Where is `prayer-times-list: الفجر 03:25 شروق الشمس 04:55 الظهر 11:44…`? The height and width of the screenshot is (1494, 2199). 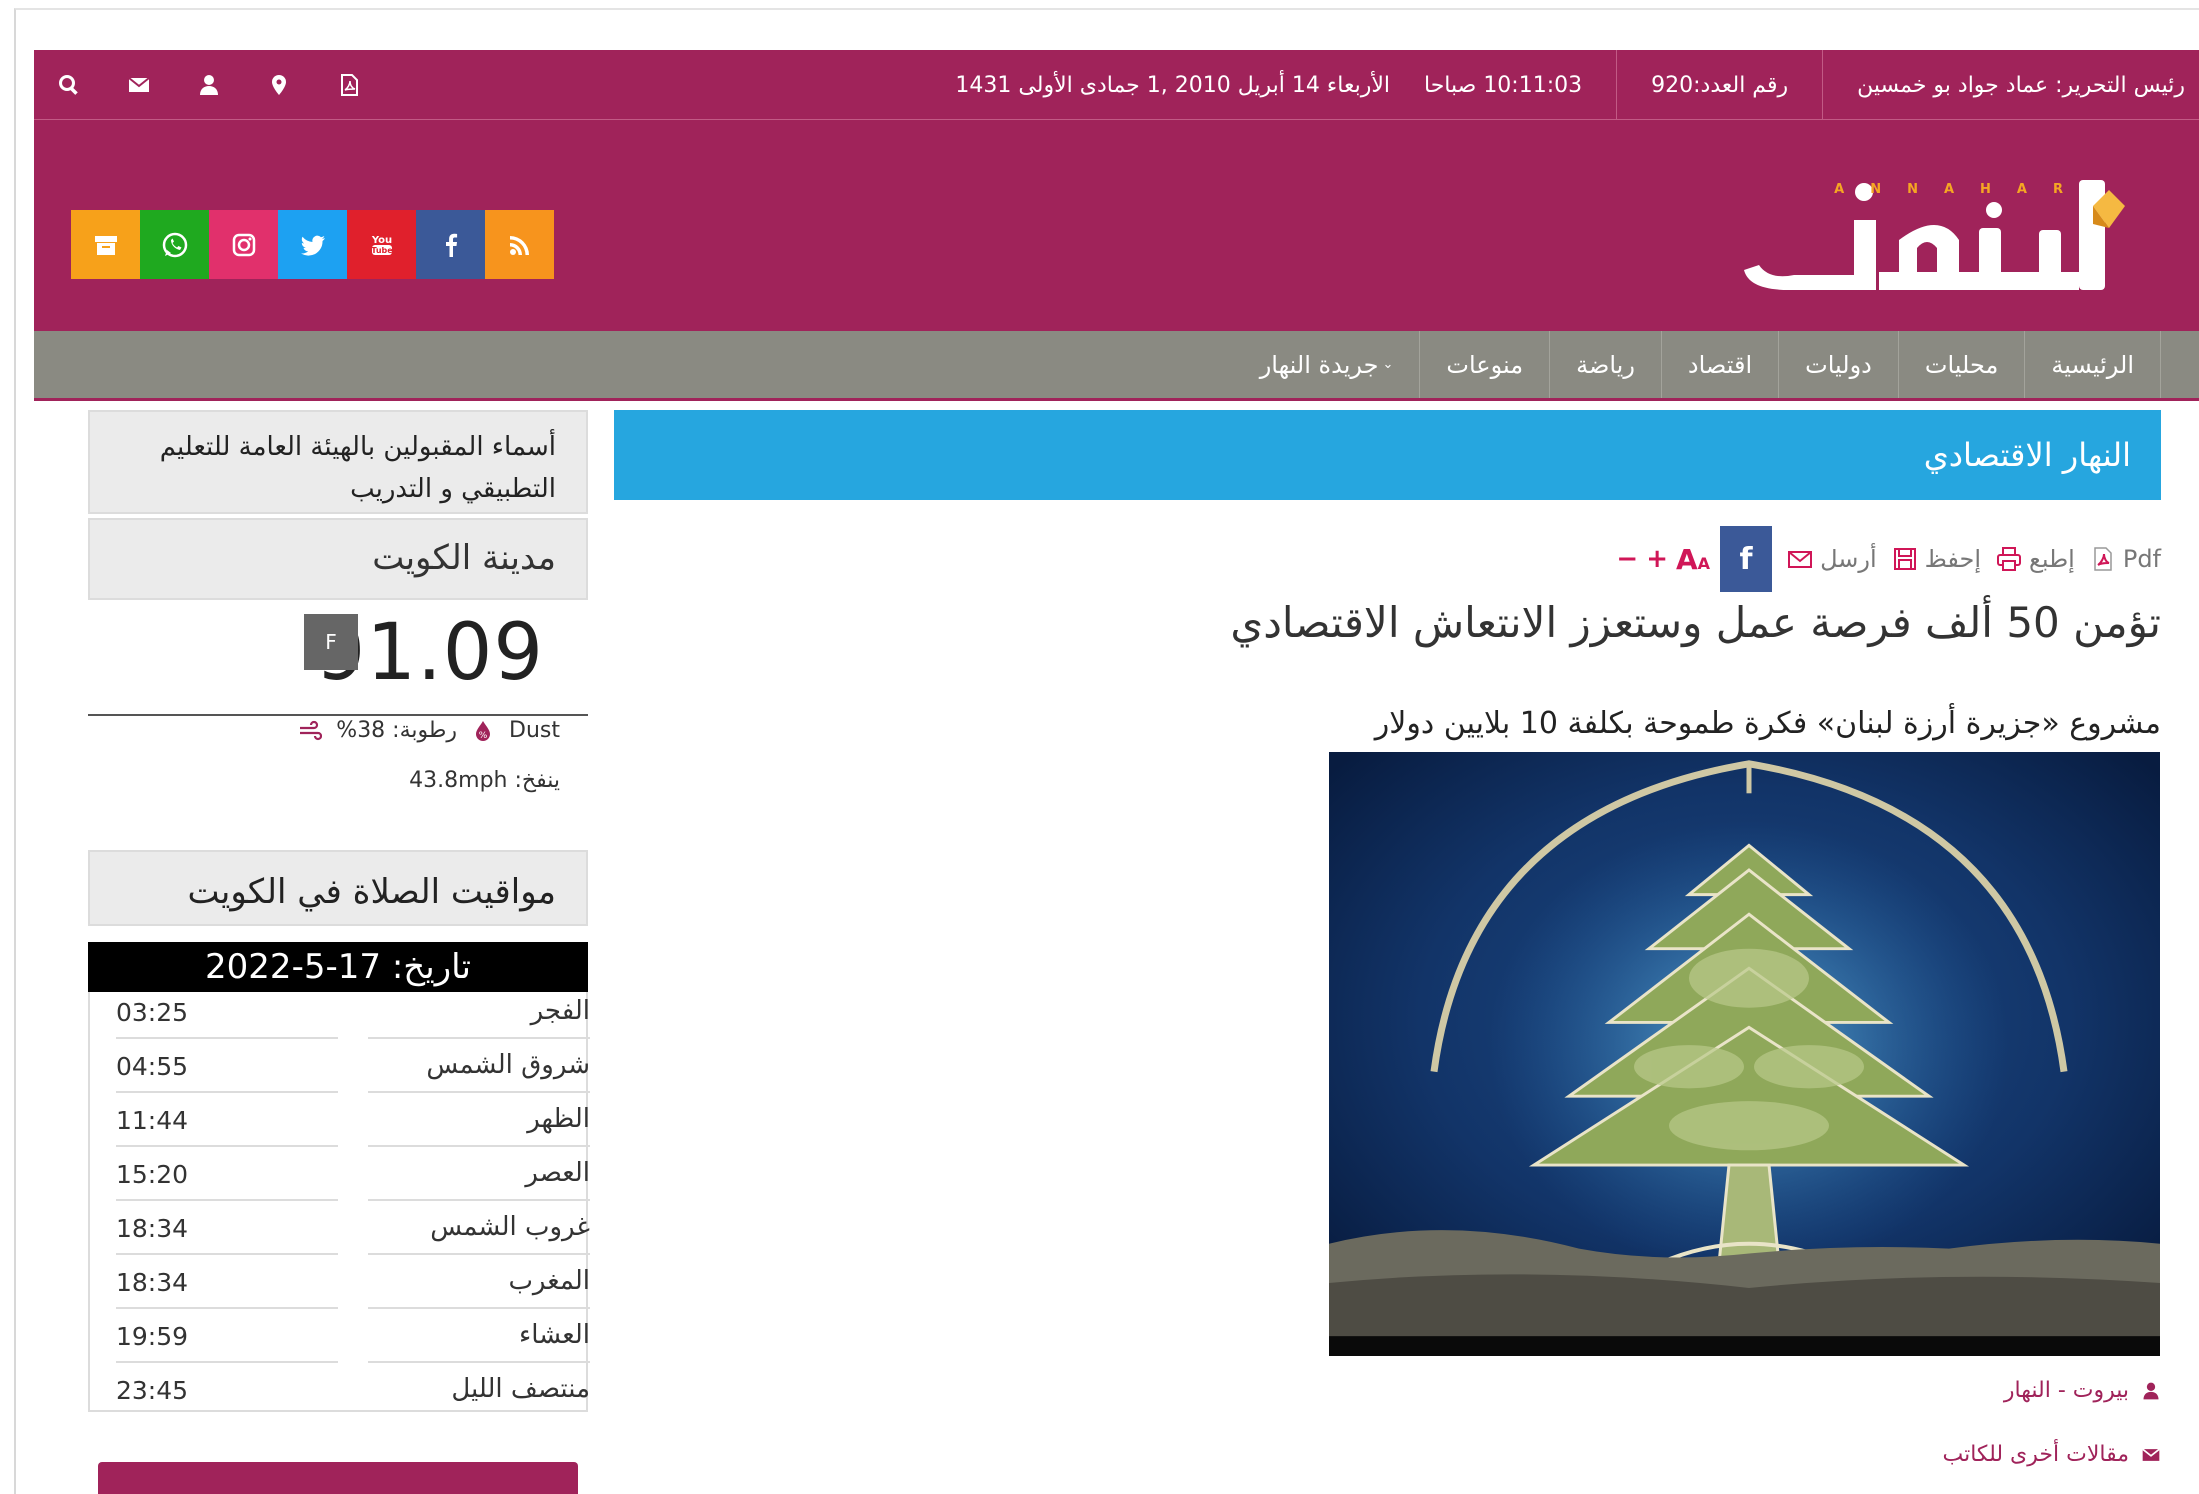
prayer-times-list: الفجر 03:25 شروق الشمس 04:55 الظهر 11:44… is located at coordinates (339, 1202).